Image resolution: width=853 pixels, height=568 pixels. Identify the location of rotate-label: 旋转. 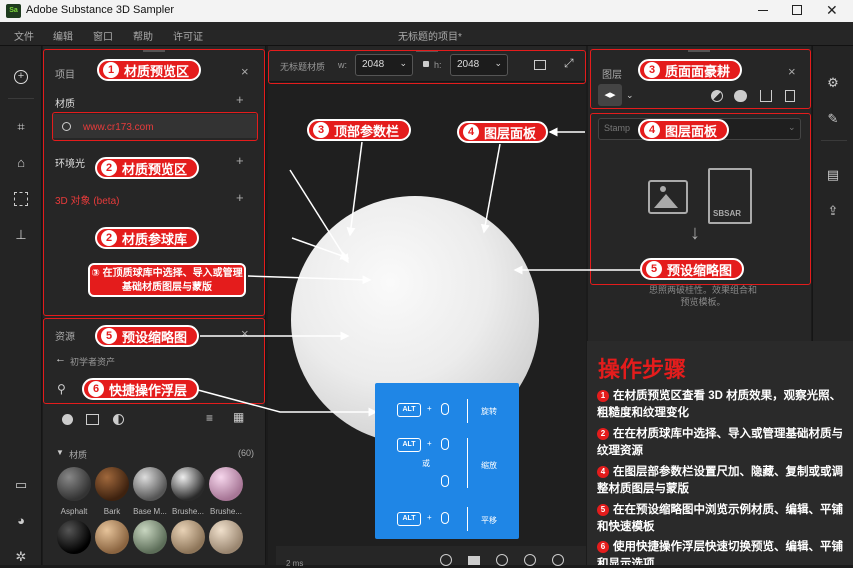
(489, 411).